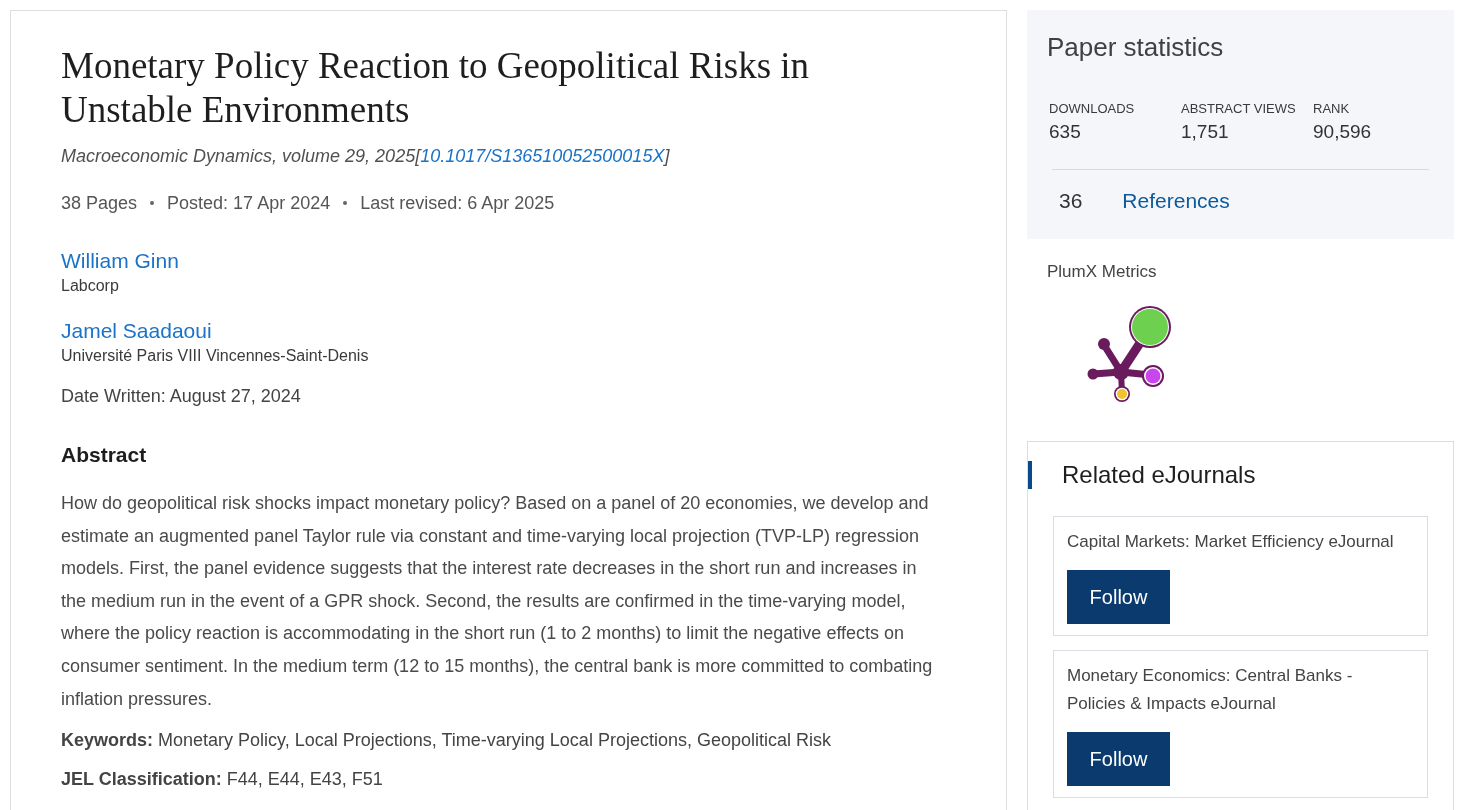 Image resolution: width=1465 pixels, height=810 pixels. What do you see at coordinates (1092, 109) in the screenshot?
I see `stat-label: DOWNLOADS` at bounding box center [1092, 109].